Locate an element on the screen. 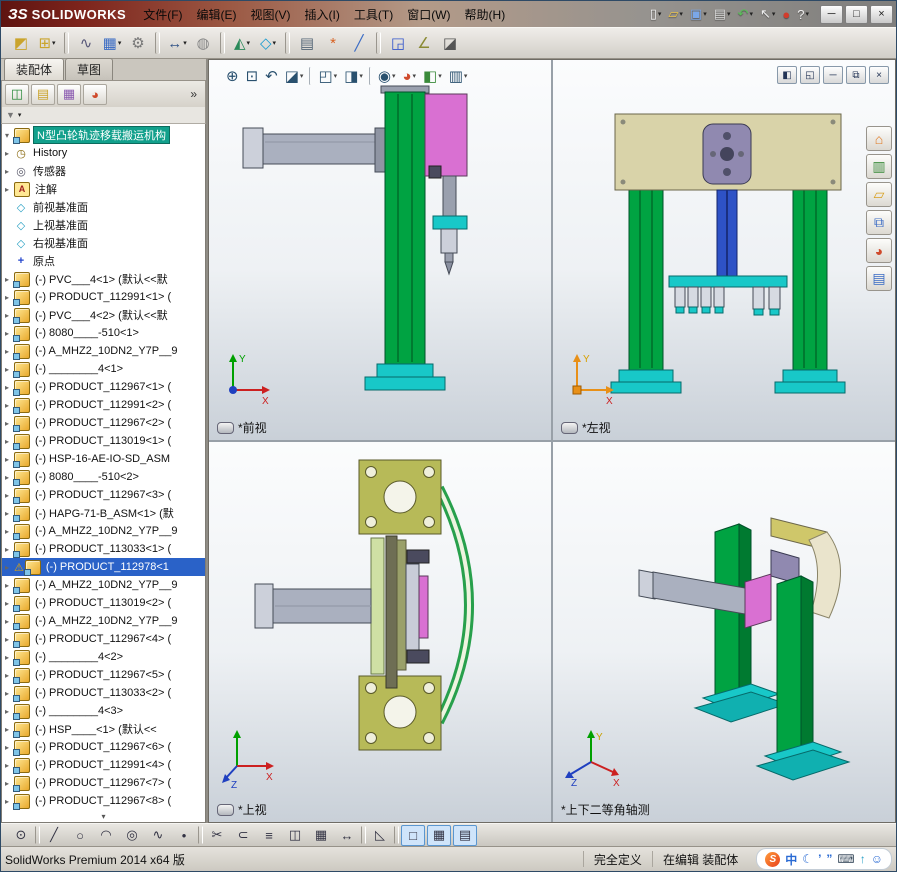 This screenshot has width=897, height=872. new-document-icon: ▯ is located at coordinates (656, 14).